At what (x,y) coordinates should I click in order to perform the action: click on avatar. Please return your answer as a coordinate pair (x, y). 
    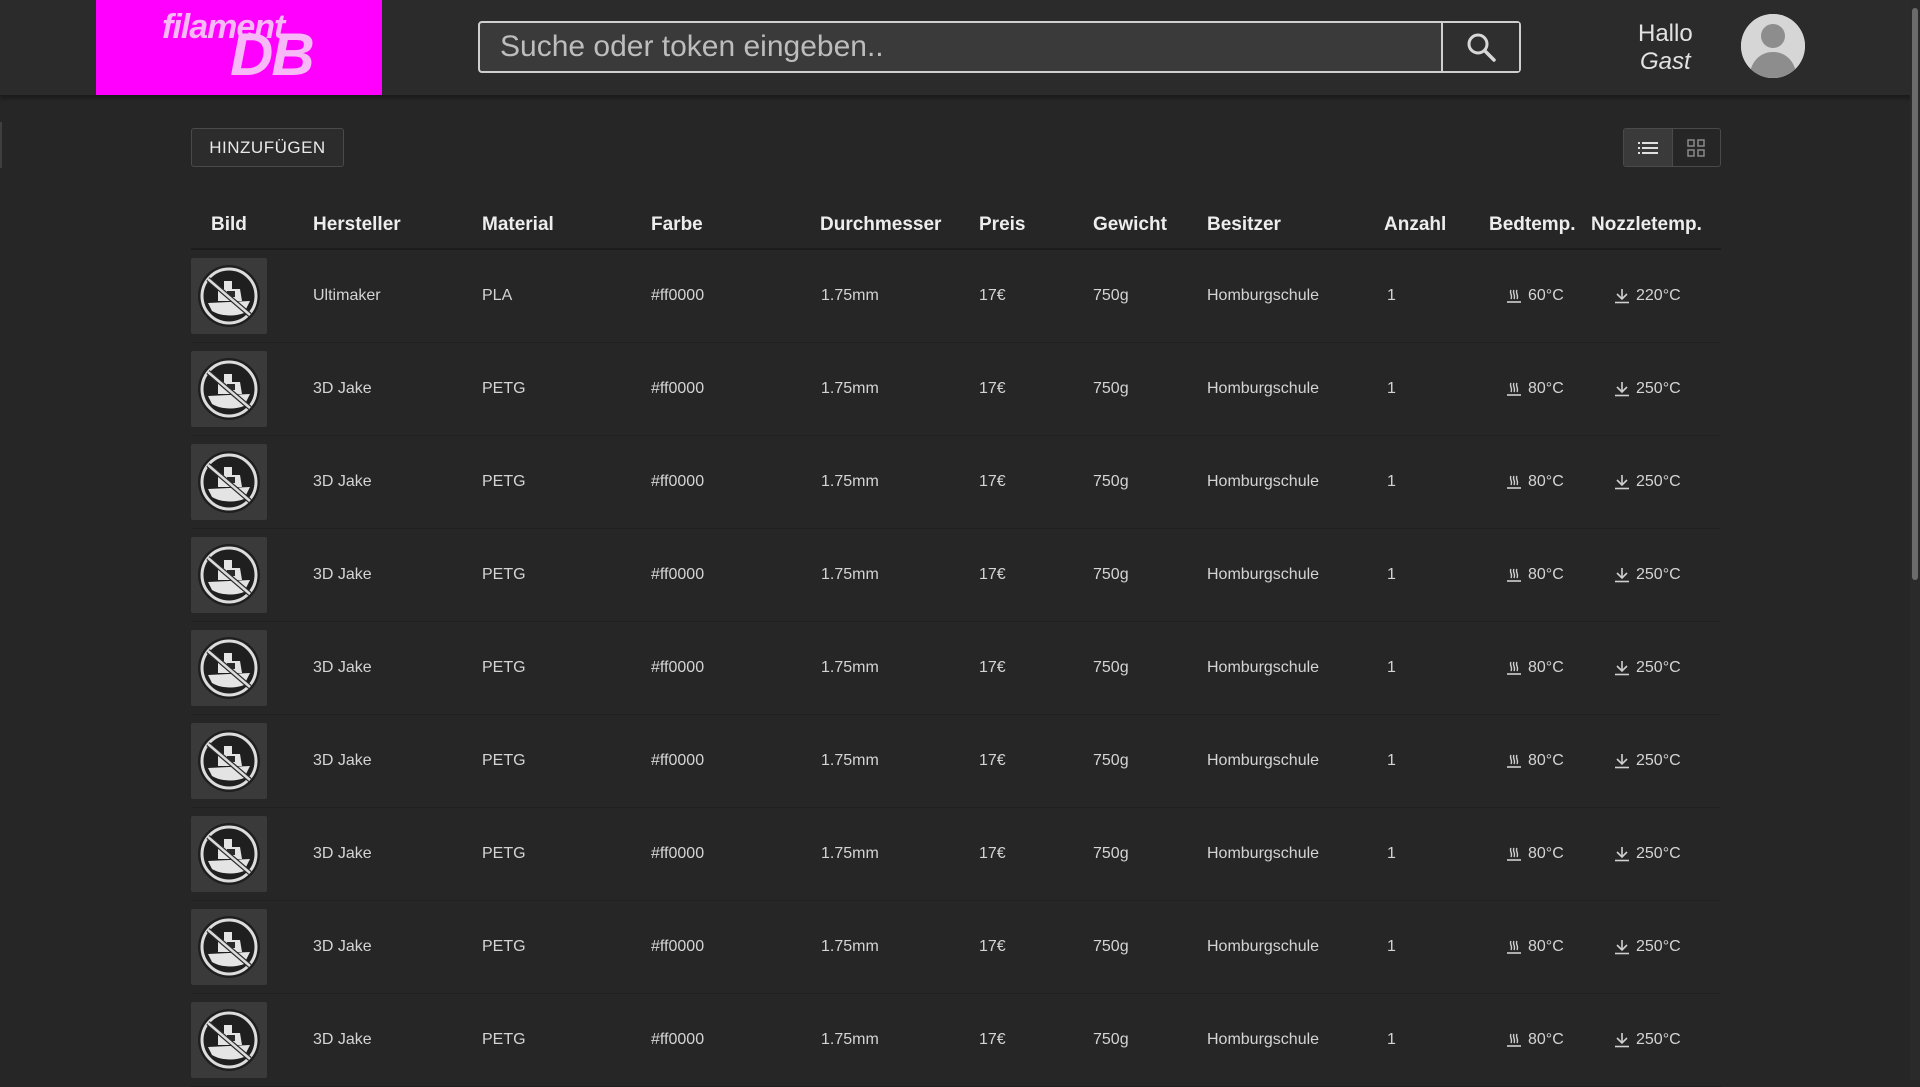
    Looking at the image, I should click on (1773, 46).